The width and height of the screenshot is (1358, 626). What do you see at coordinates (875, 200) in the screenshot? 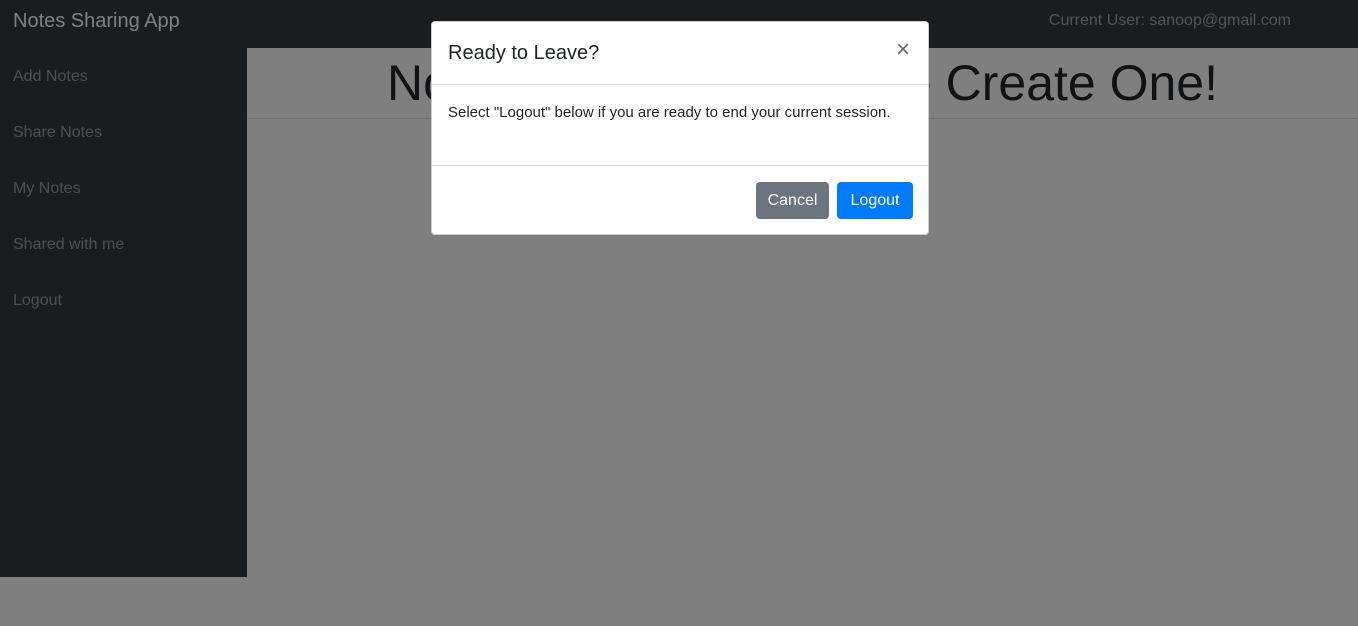
I see `logout-button: Logout` at bounding box center [875, 200].